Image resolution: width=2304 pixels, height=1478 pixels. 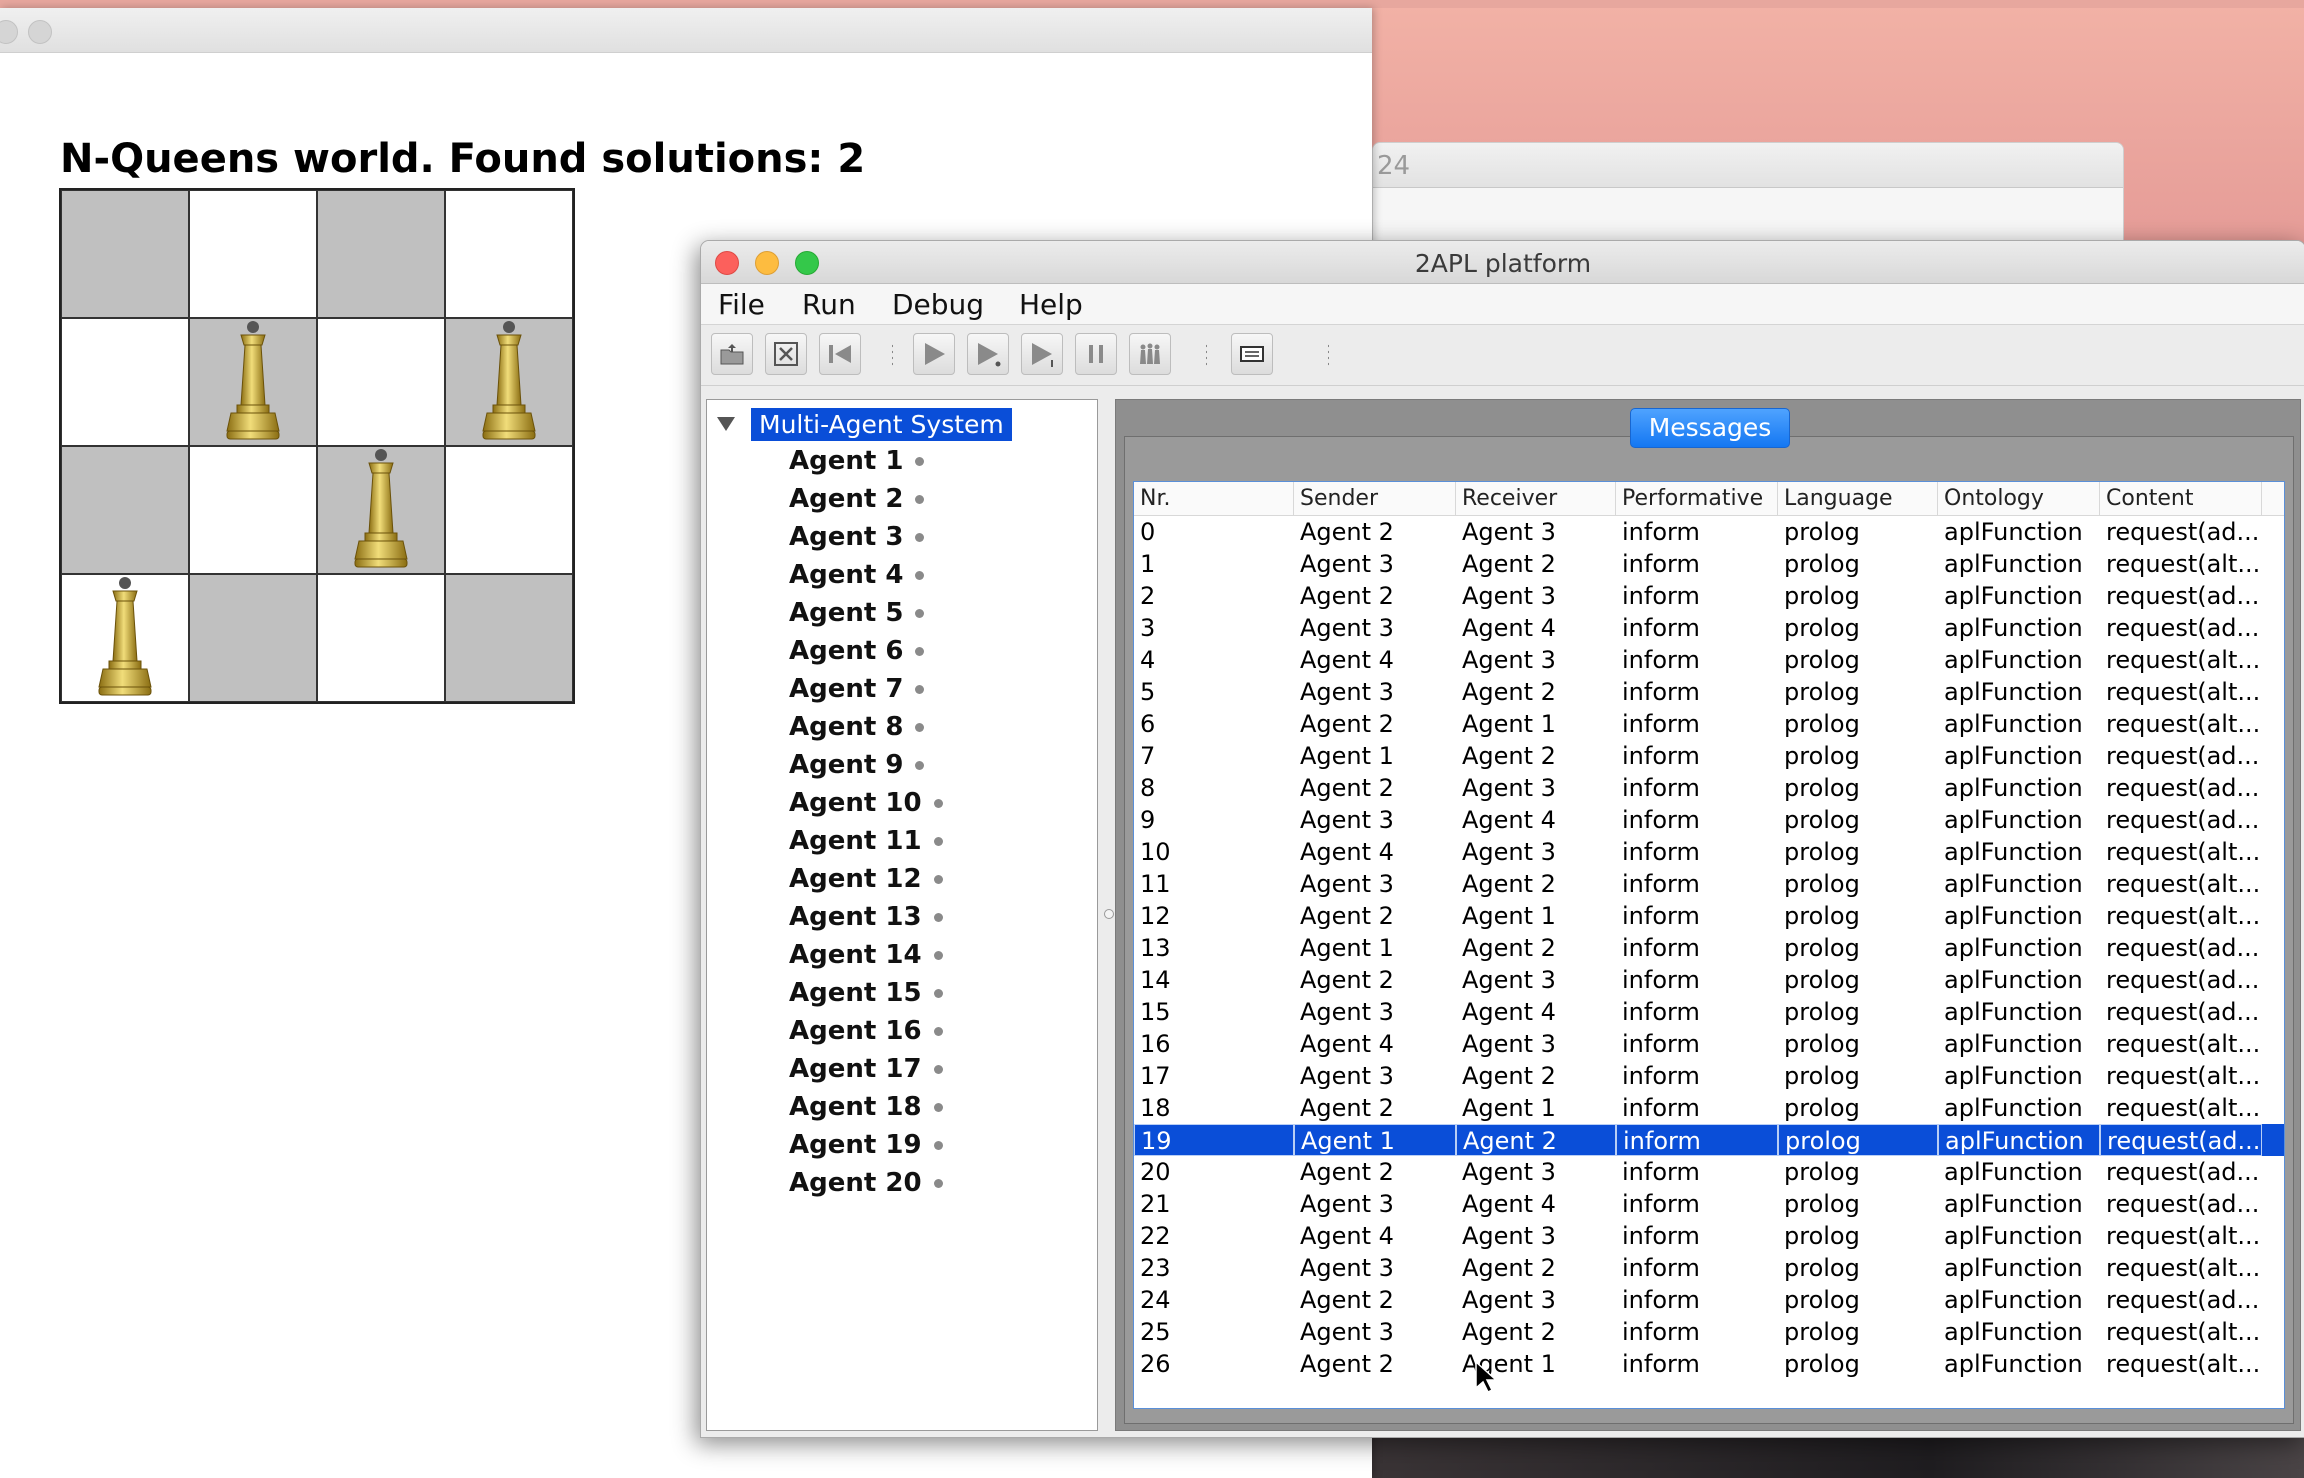 I want to click on tree-item-agent: Agent 9, so click(x=857, y=765).